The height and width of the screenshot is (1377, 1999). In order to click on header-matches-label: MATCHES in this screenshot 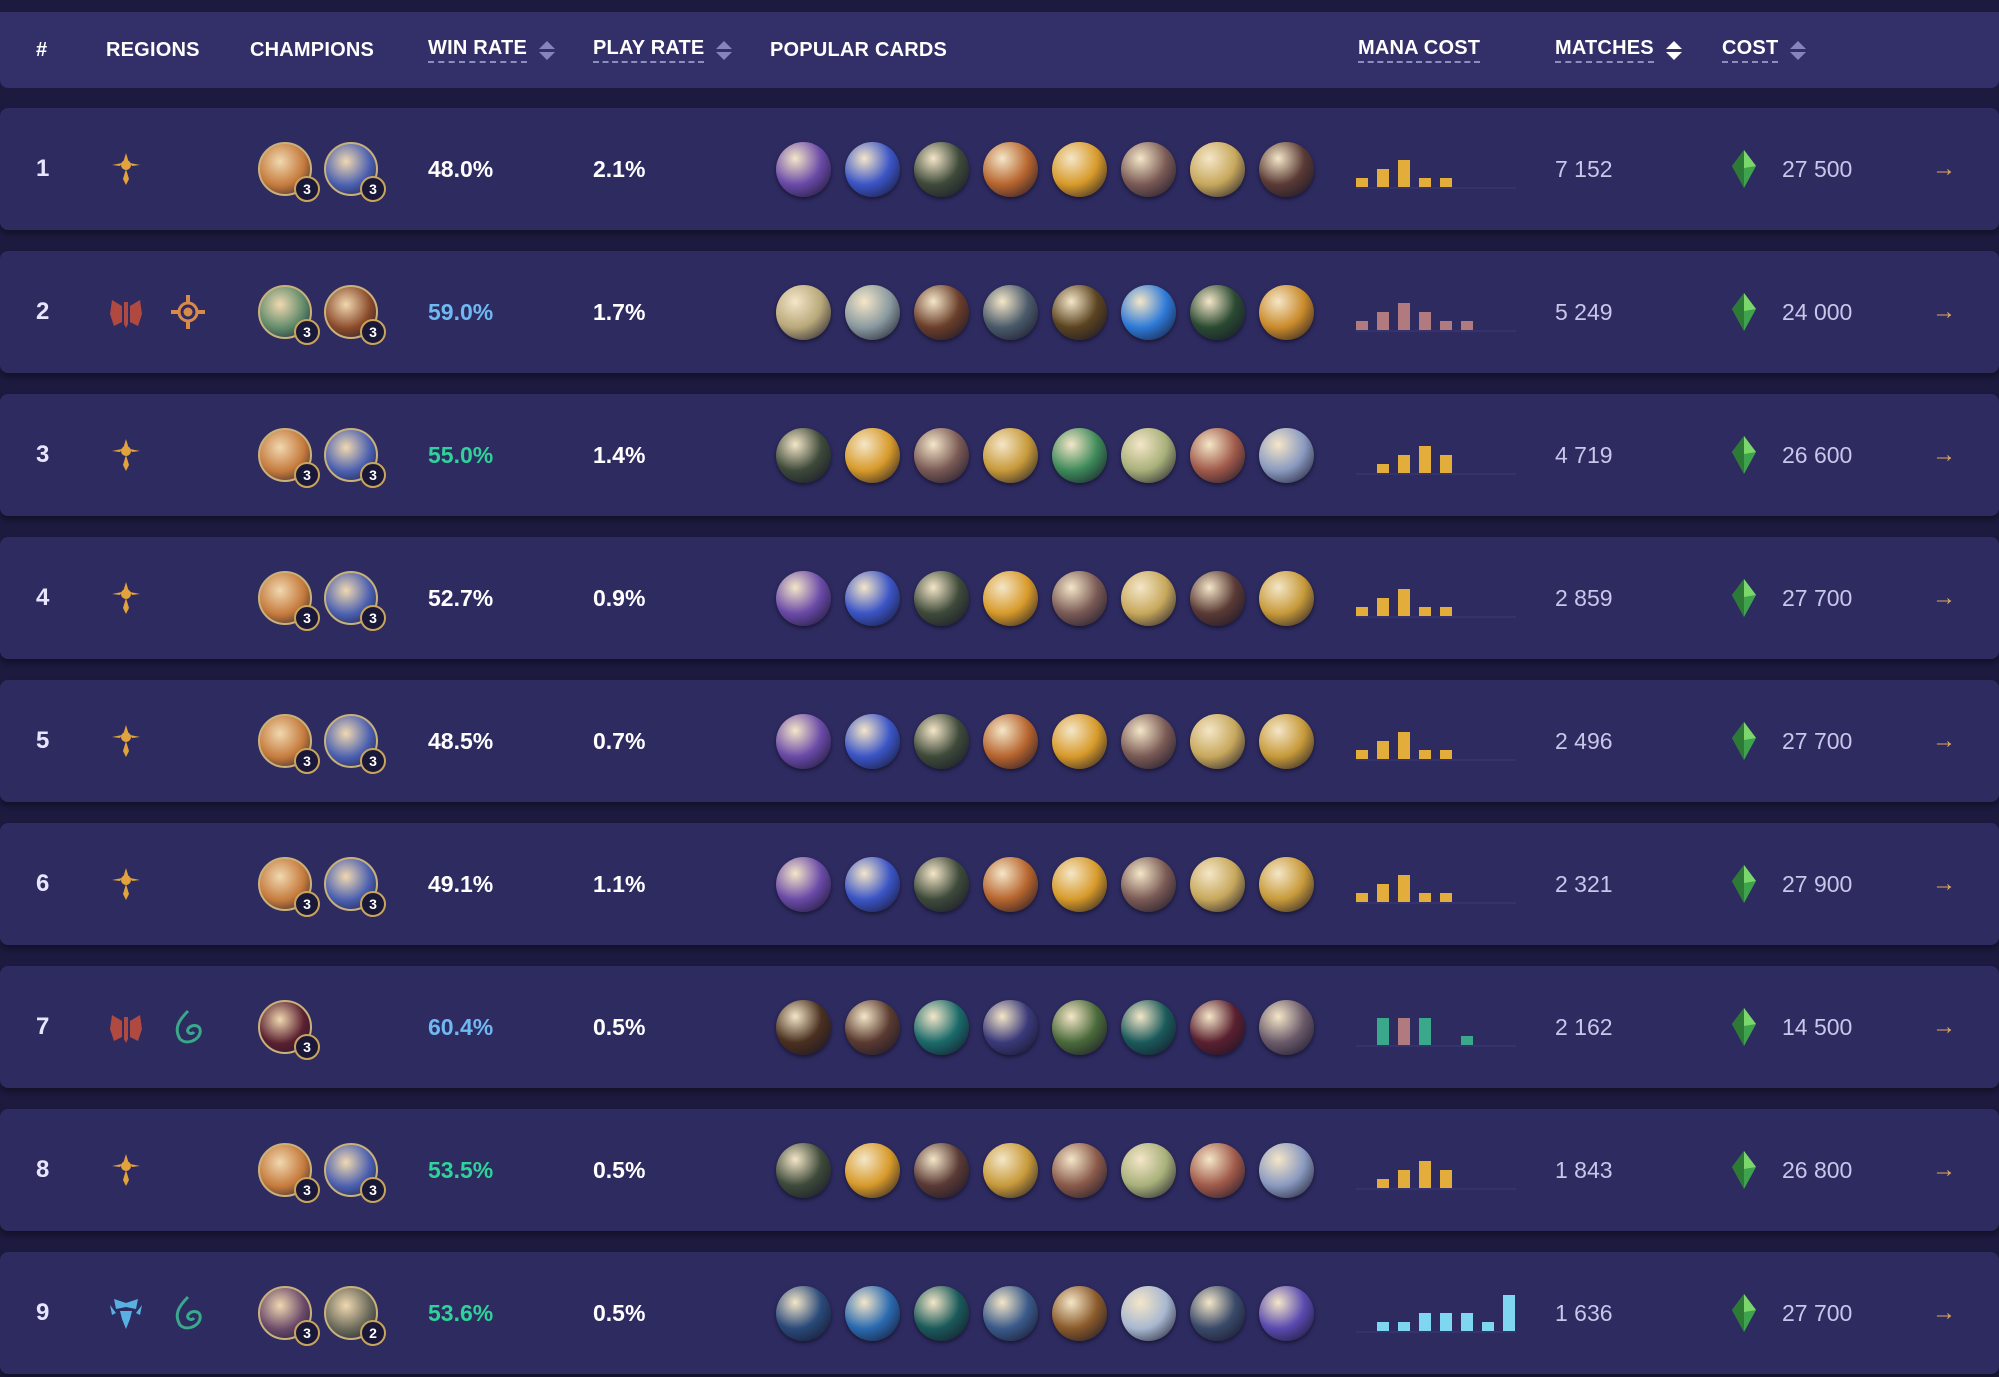, I will do `click(1604, 50)`.